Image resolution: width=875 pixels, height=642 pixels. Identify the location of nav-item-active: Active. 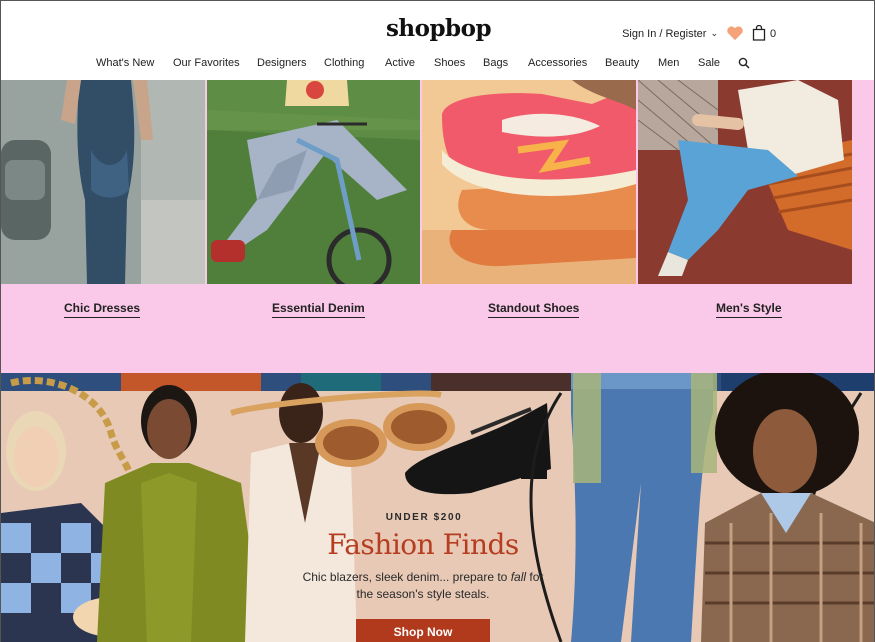
(400, 63).